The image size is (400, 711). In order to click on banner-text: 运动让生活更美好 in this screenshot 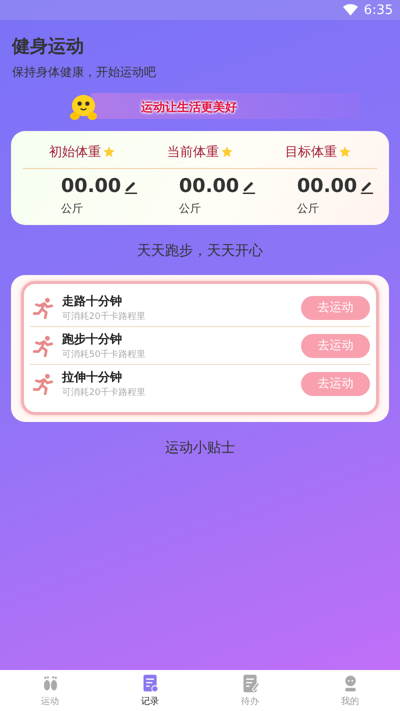, I will do `click(189, 107)`.